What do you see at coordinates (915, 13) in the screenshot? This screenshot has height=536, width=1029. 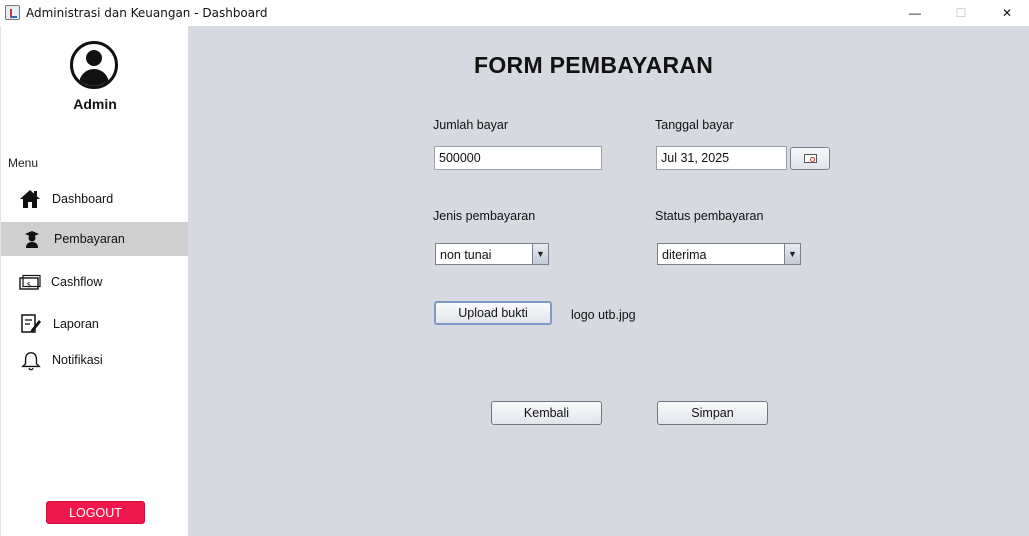 I see `minimize-button: —` at bounding box center [915, 13].